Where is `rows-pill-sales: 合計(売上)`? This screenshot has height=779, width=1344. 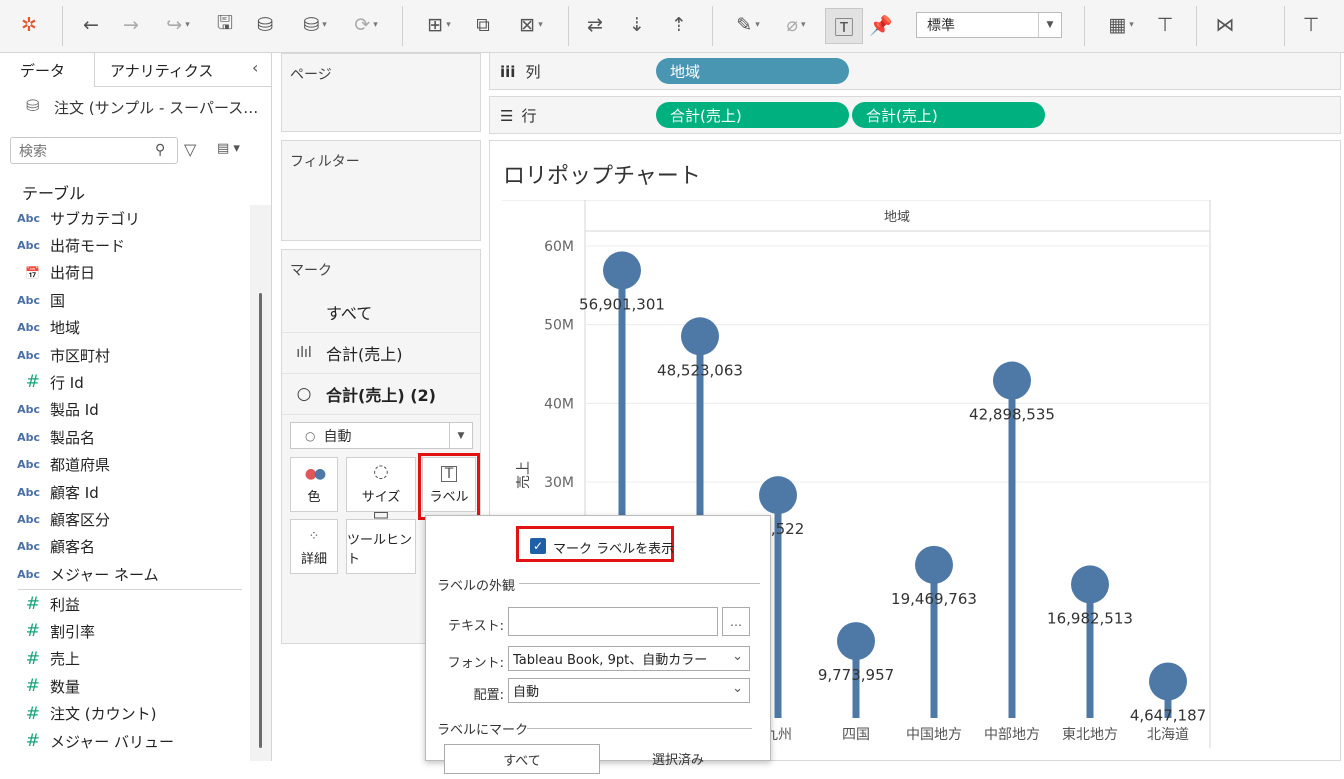
rows-pill-sales: 合計(売上) is located at coordinates (752, 115).